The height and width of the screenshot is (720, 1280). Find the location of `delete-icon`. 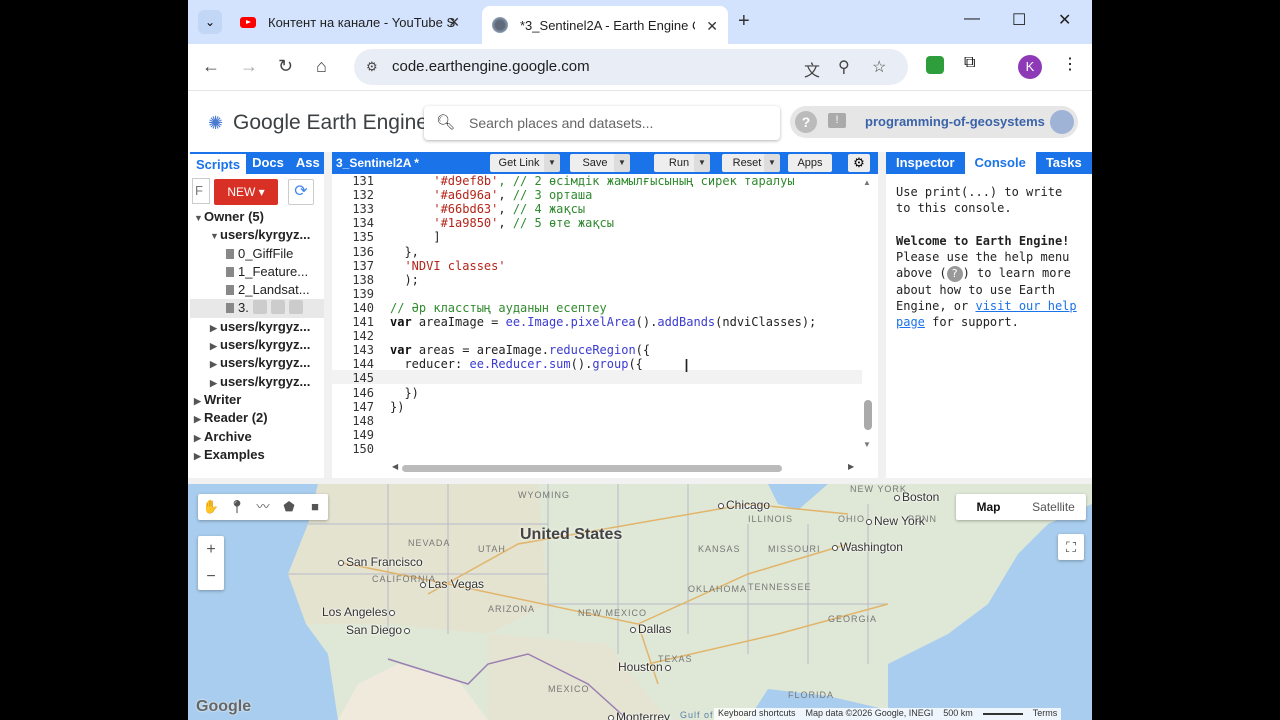

delete-icon is located at coordinates (295, 307).